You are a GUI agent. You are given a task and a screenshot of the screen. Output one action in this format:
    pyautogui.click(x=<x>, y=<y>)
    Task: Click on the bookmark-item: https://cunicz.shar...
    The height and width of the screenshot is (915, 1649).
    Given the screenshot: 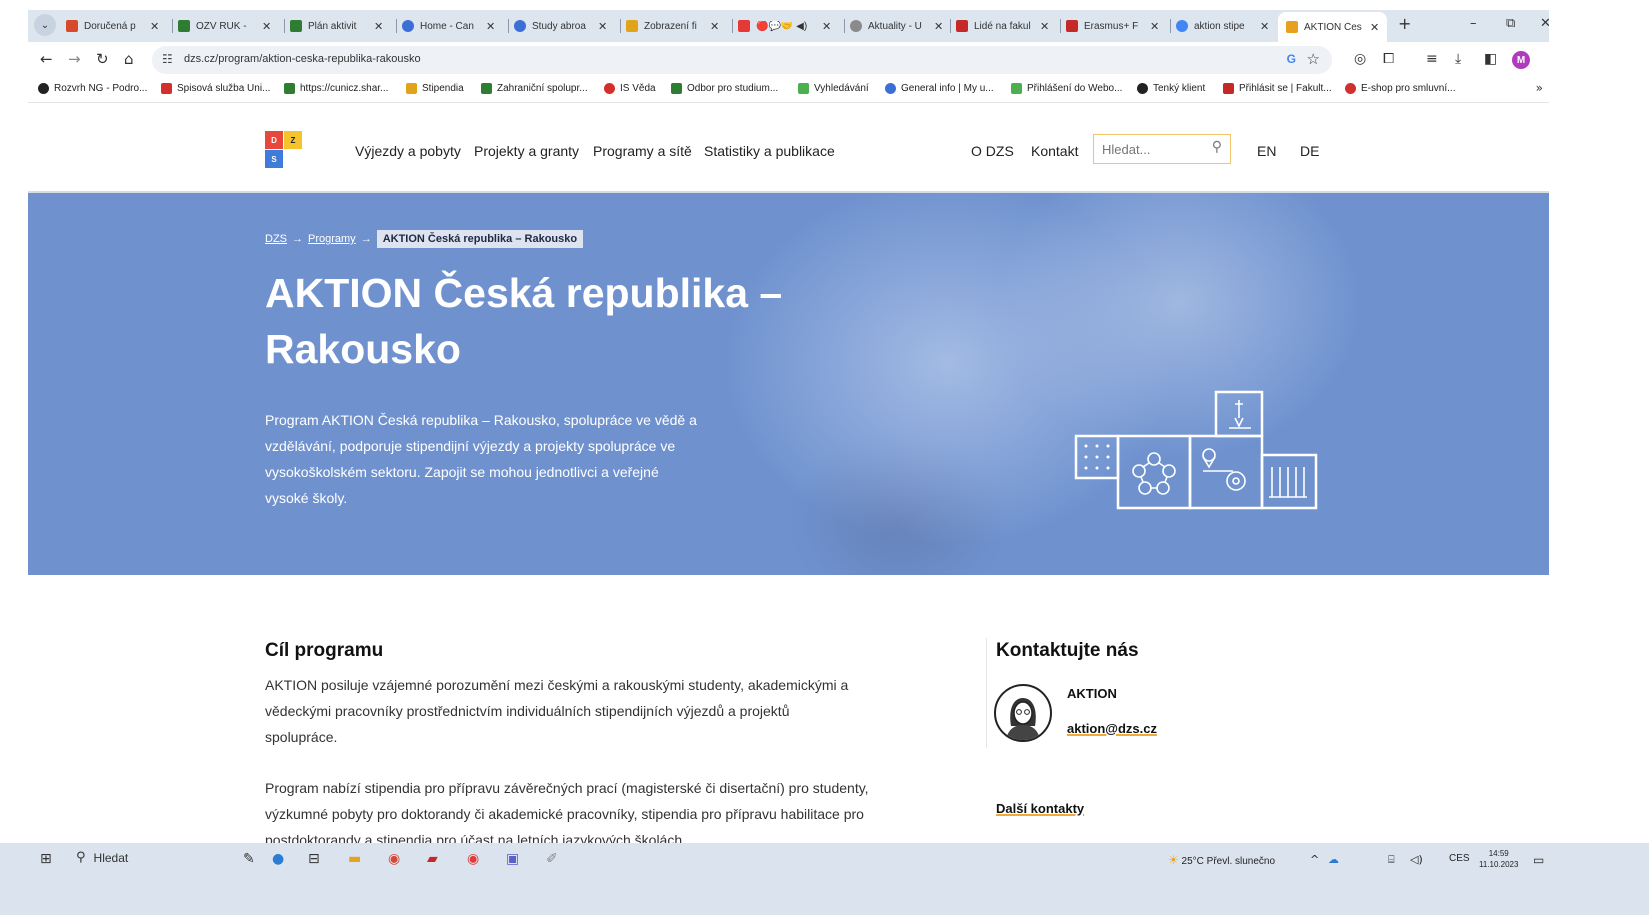 What is the action you would take?
    pyautogui.click(x=336, y=88)
    